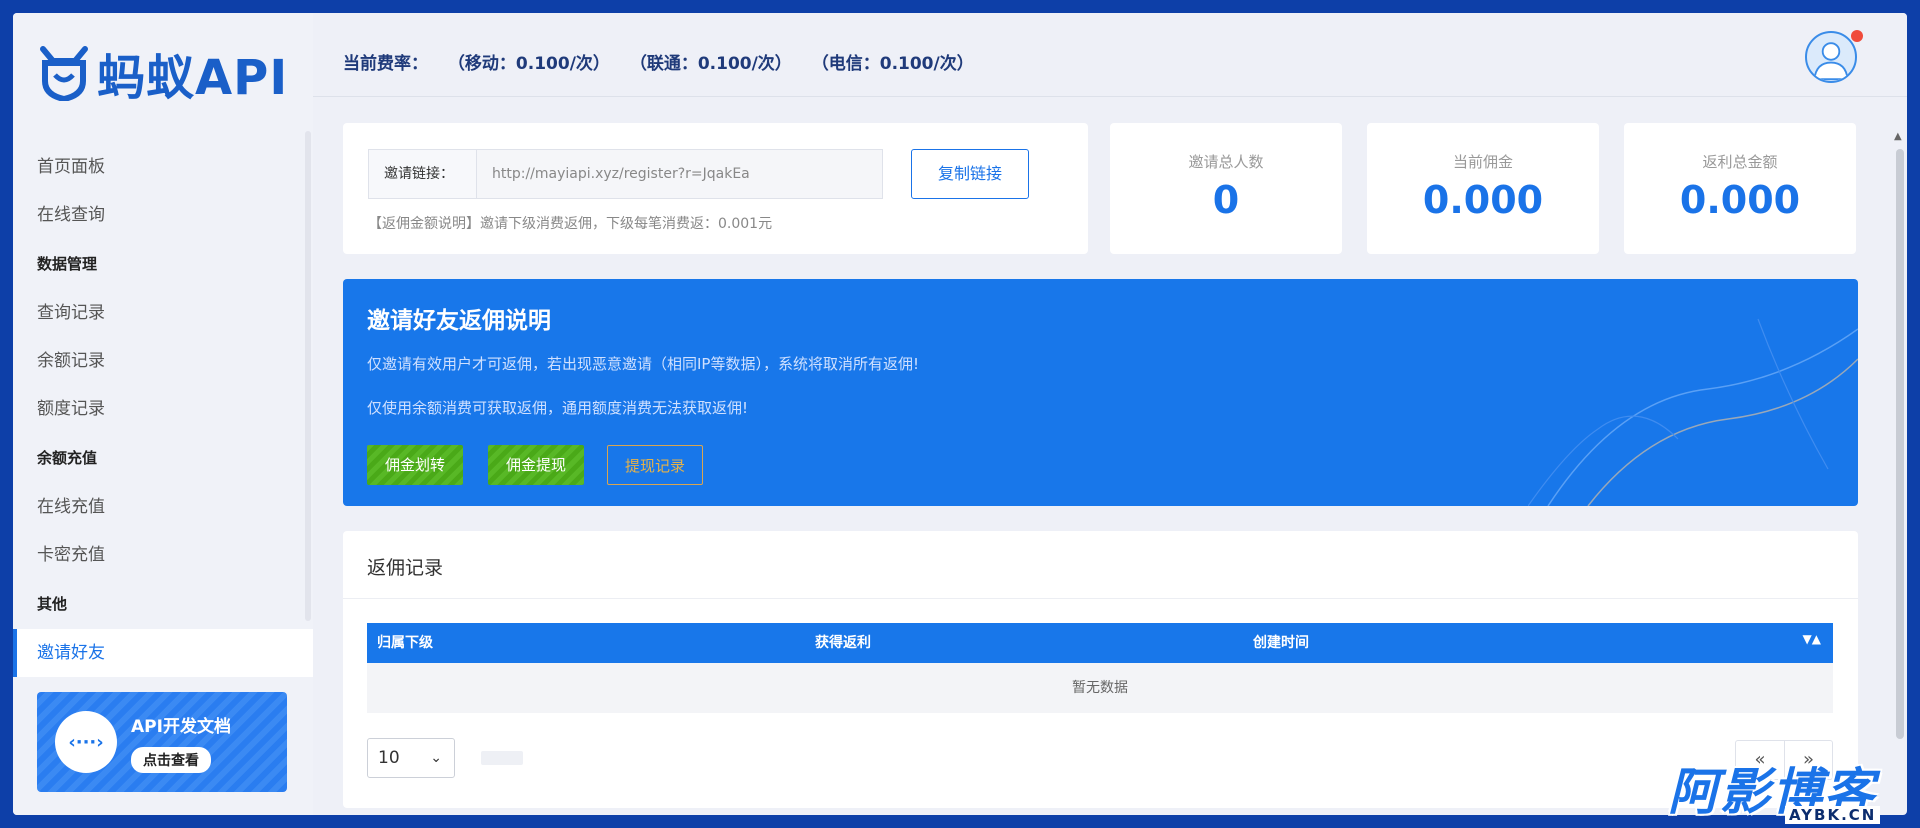  I want to click on sidebar-item: 卡密充值, so click(163, 555).